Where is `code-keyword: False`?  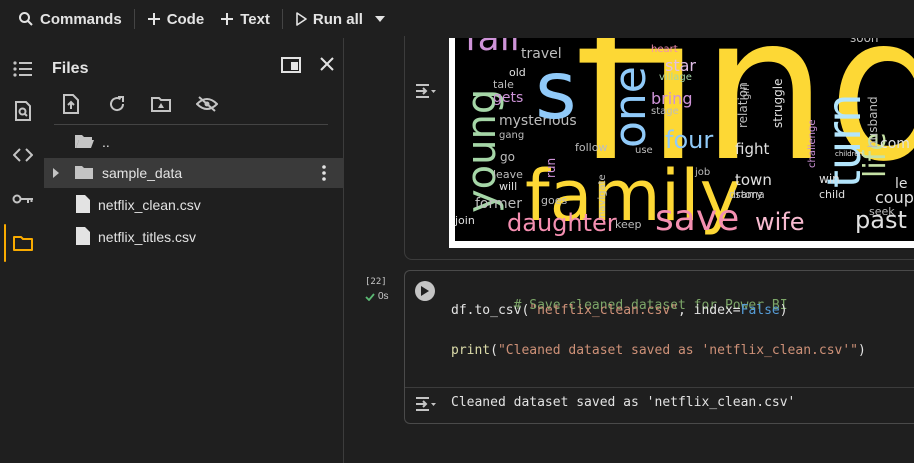
code-keyword: False is located at coordinates (760, 310).